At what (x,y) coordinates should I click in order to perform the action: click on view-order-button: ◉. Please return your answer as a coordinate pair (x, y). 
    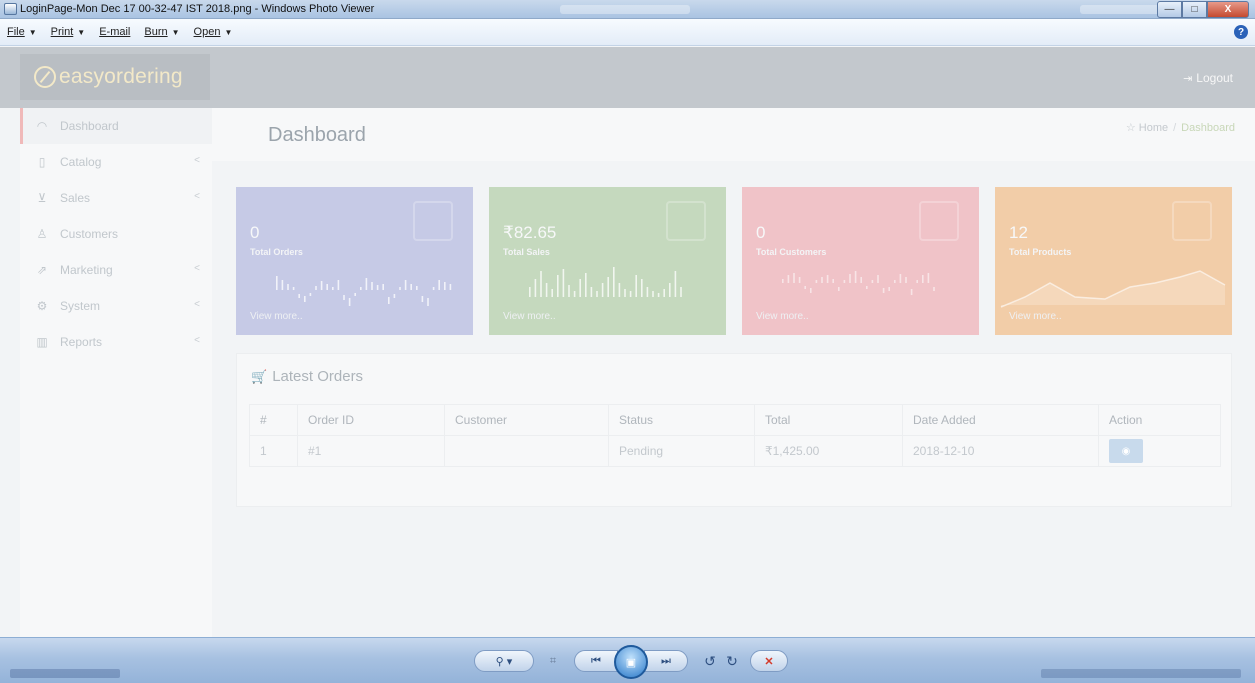
    Looking at the image, I should click on (1126, 451).